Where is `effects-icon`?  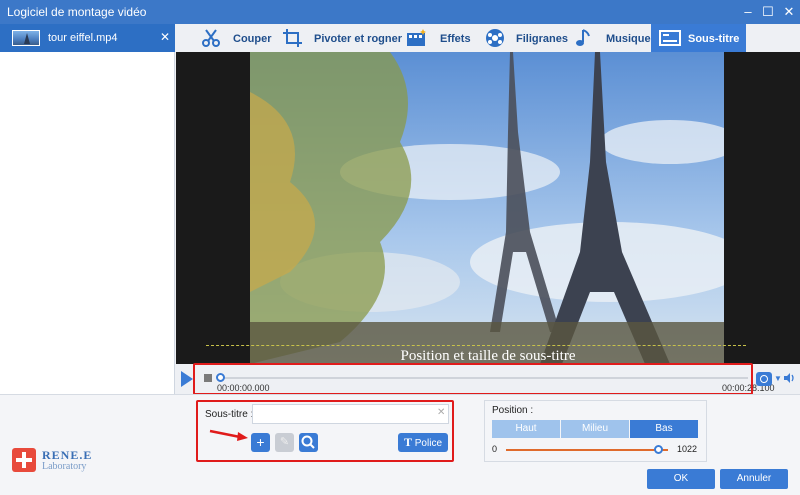
effects-icon is located at coordinates (416, 37).